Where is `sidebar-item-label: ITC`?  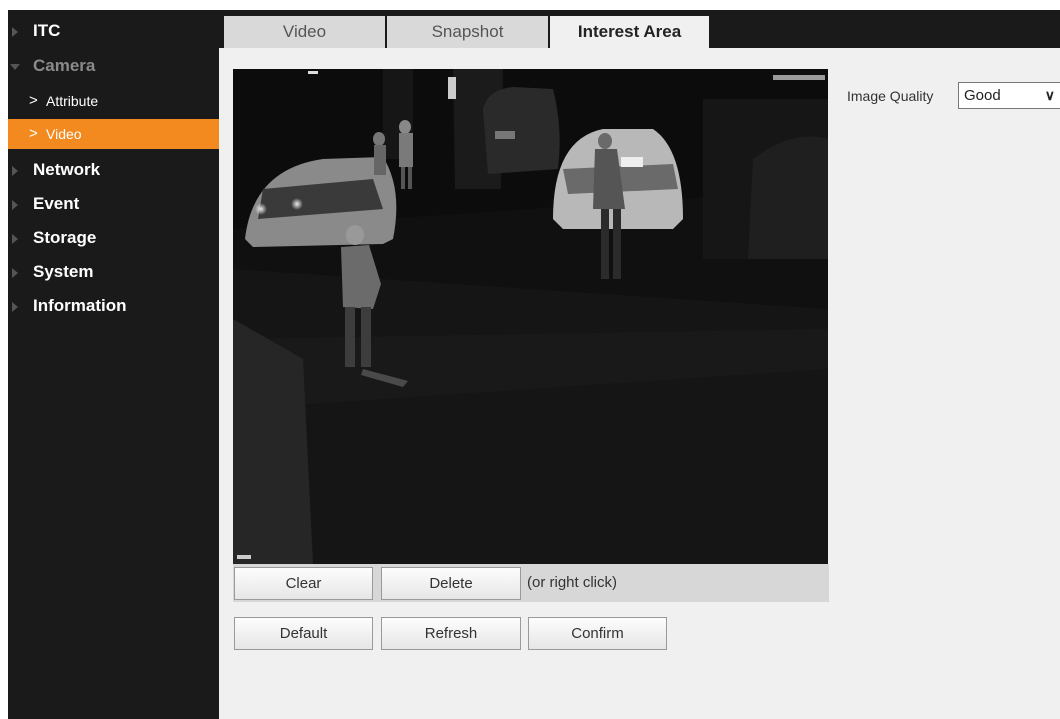
sidebar-item-label: ITC is located at coordinates (47, 30).